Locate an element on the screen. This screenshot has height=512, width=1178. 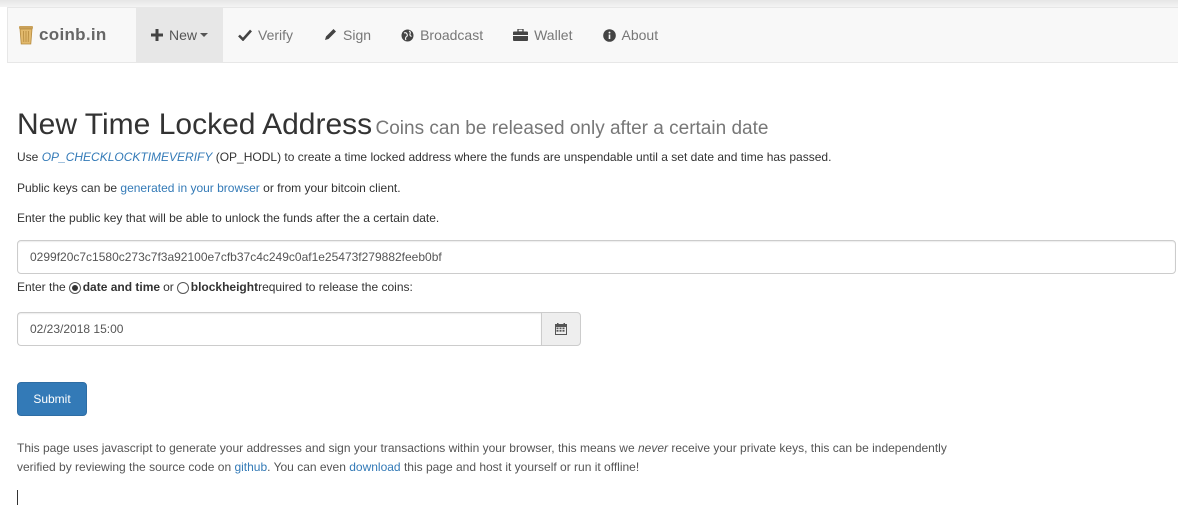
nav-sign: Sign is located at coordinates (347, 35).